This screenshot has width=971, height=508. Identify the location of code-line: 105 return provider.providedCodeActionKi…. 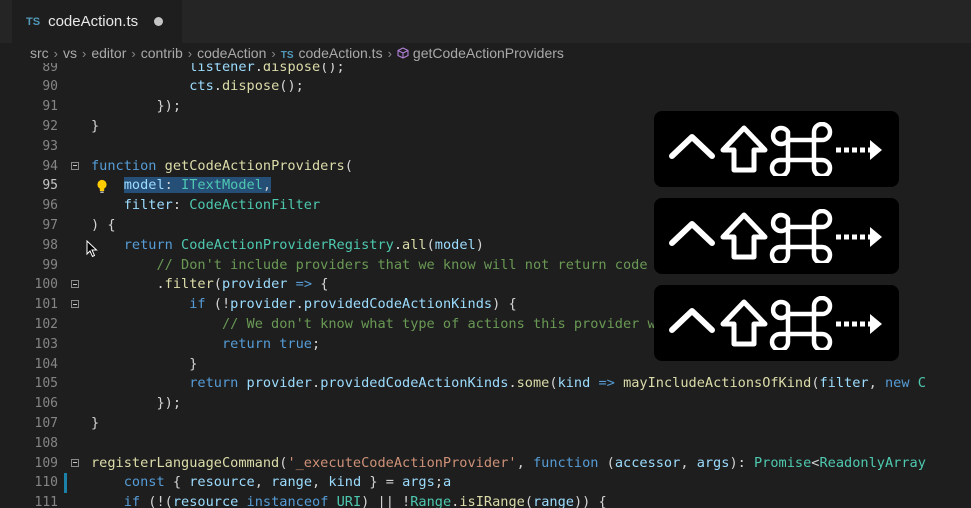
(485, 384).